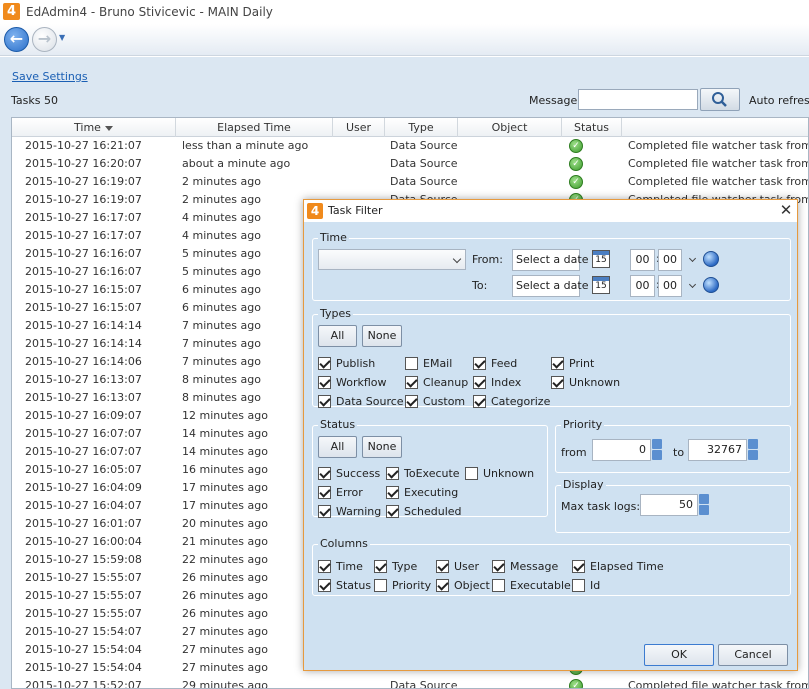 The height and width of the screenshot is (689, 809). Describe the element at coordinates (402, 586) in the screenshot. I see `columns-checkbox-priority: Priority` at that location.